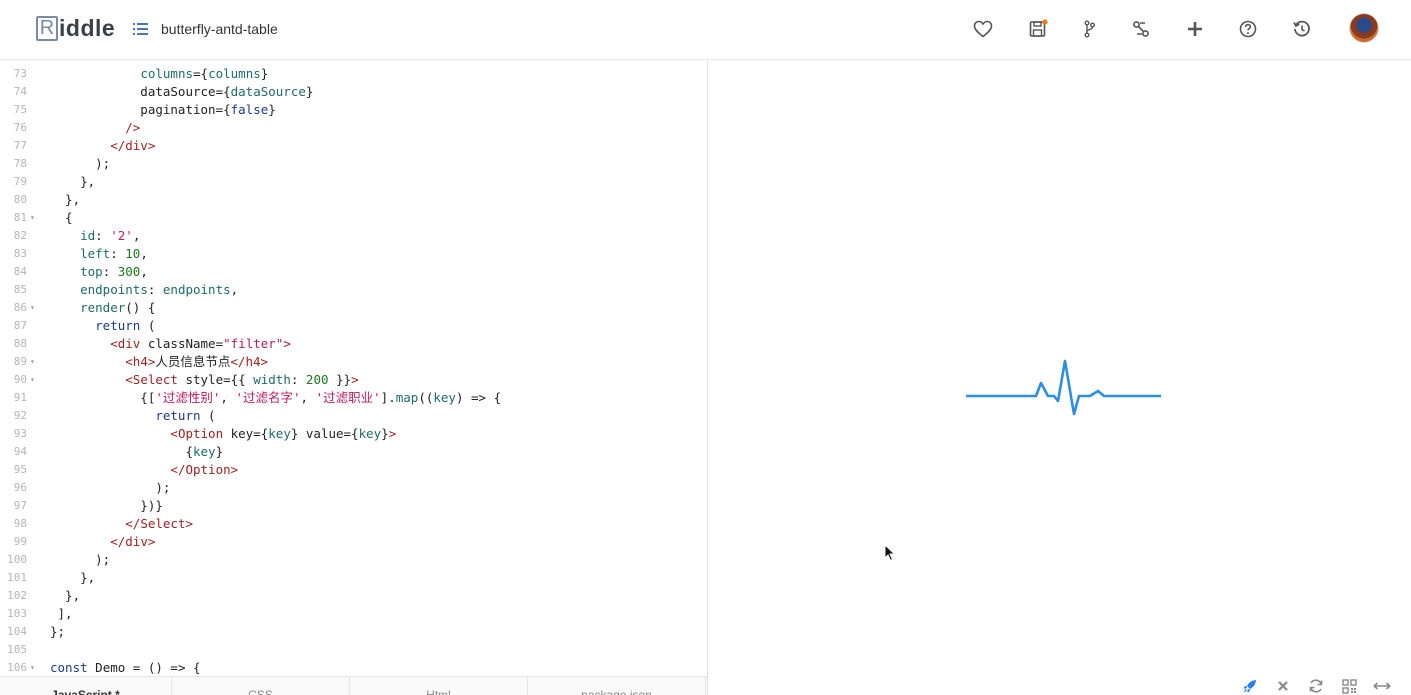  What do you see at coordinates (99, 254) in the screenshot?
I see `code-text: left: 10,` at bounding box center [99, 254].